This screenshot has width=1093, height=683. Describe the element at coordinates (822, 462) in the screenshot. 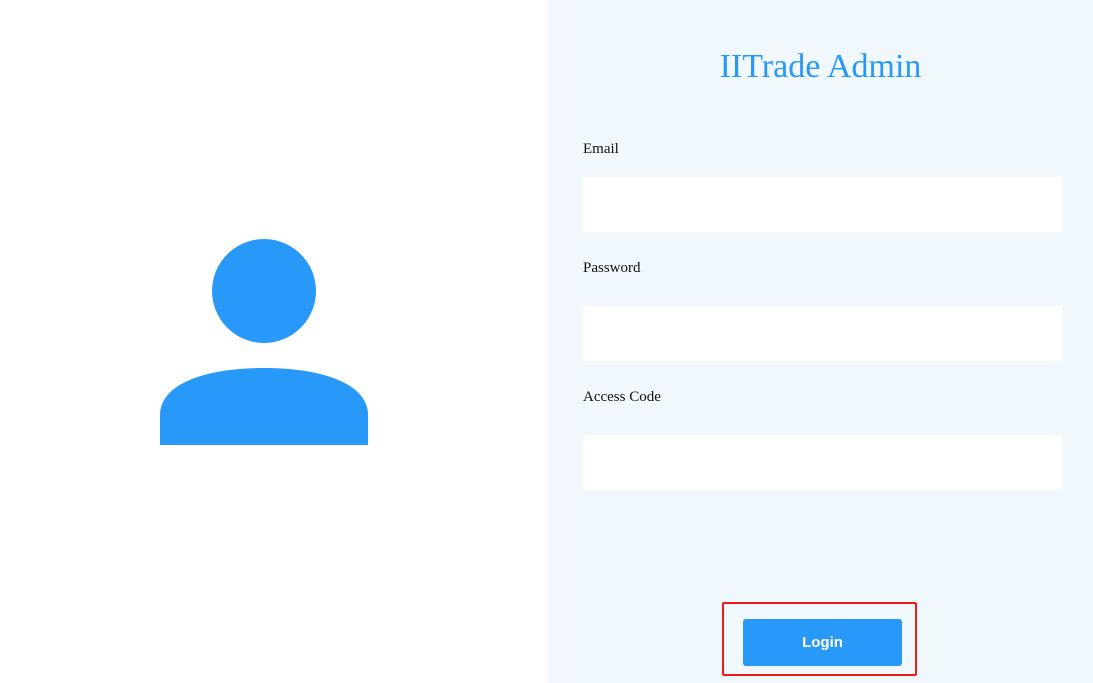

I see `access-code-field` at that location.